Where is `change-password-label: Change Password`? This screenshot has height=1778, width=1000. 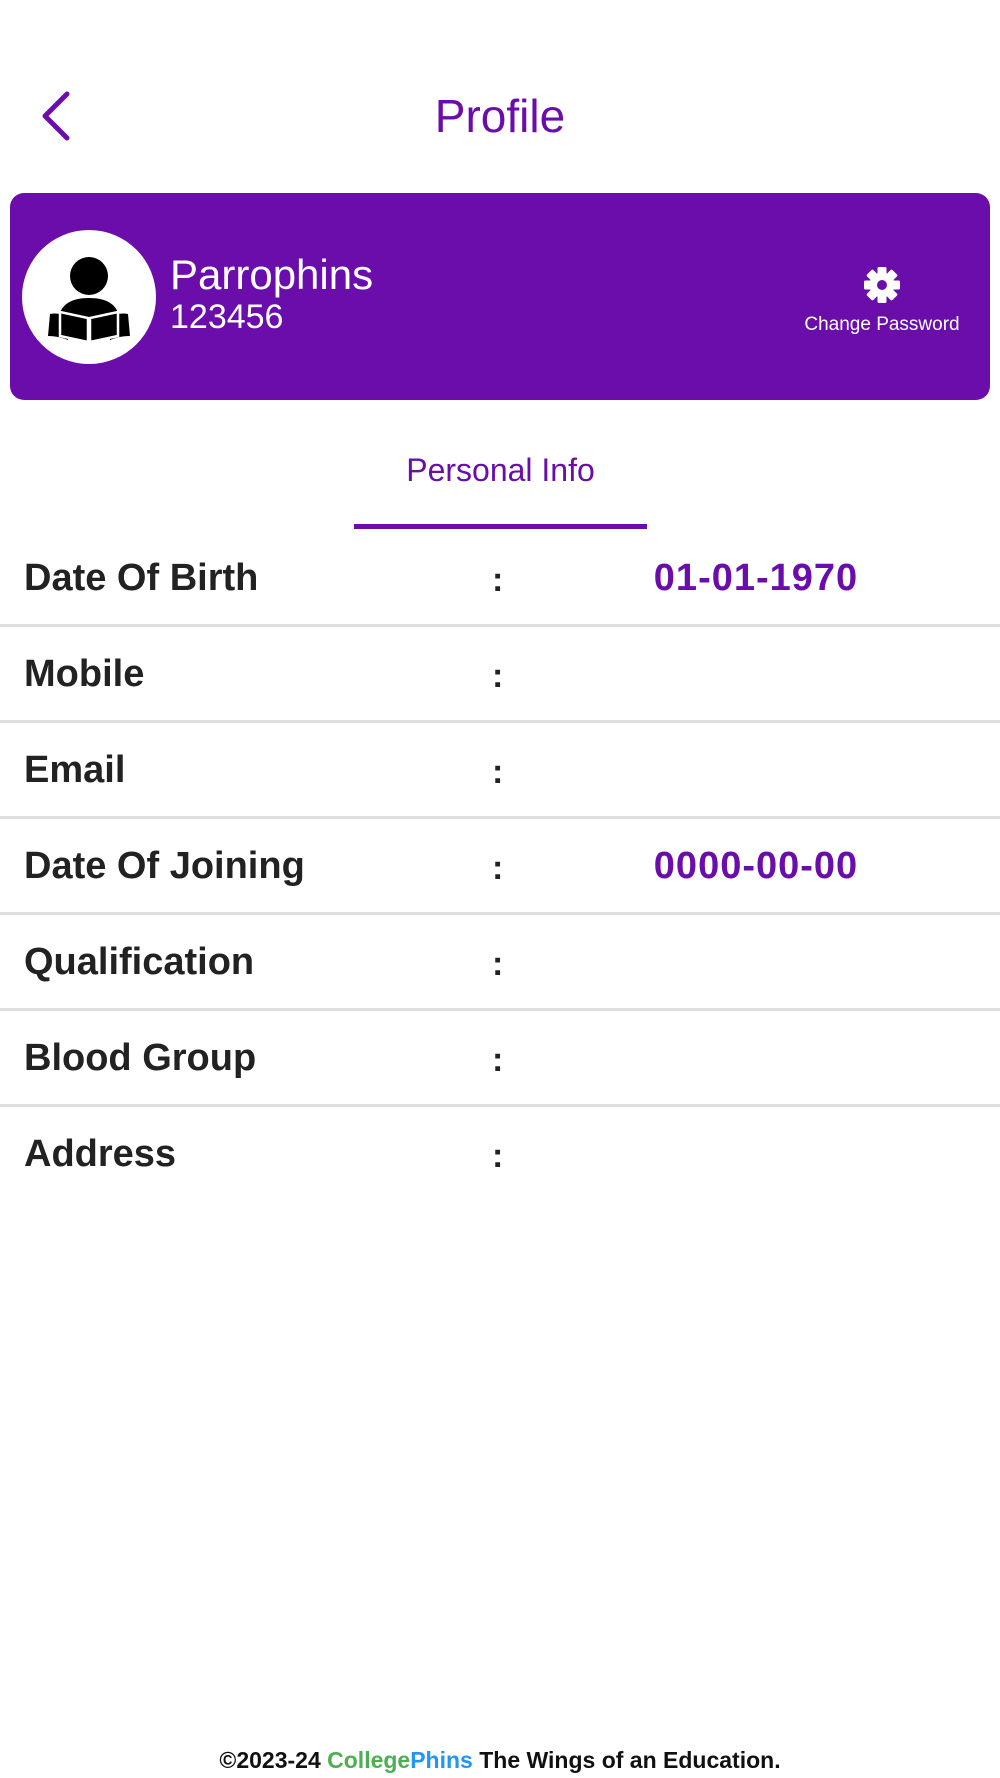 change-password-label: Change Password is located at coordinates (882, 324).